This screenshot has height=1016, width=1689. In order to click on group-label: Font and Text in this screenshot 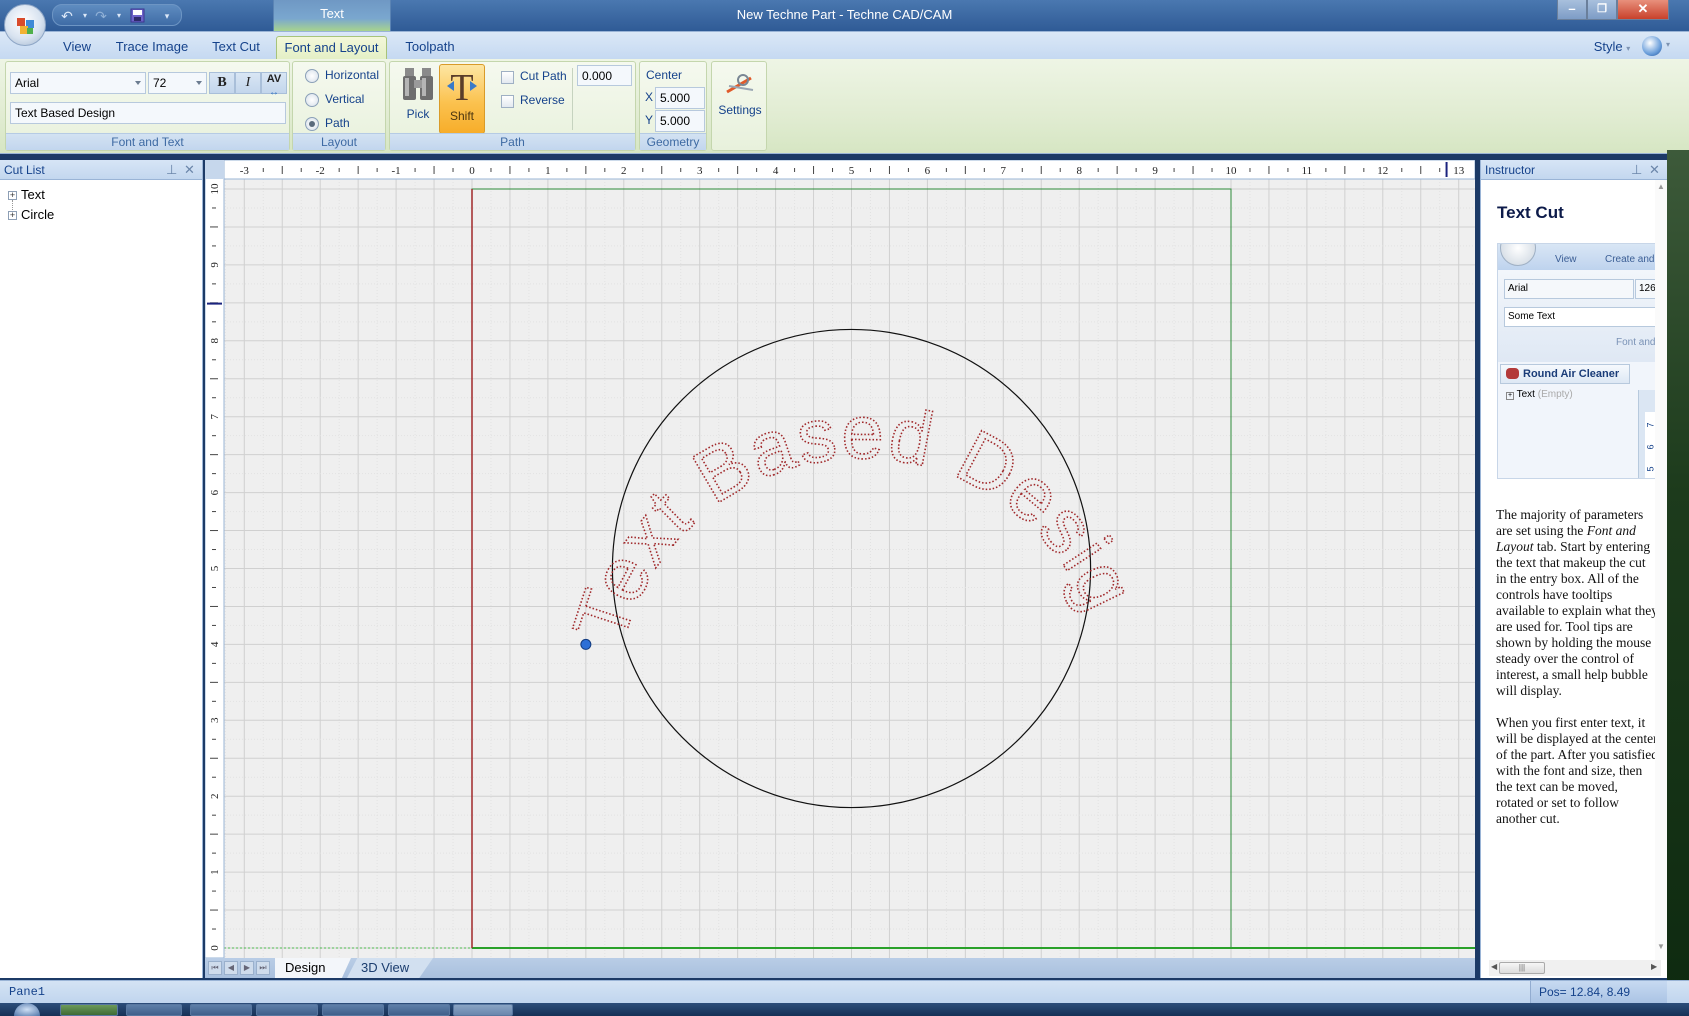, I will do `click(147, 141)`.